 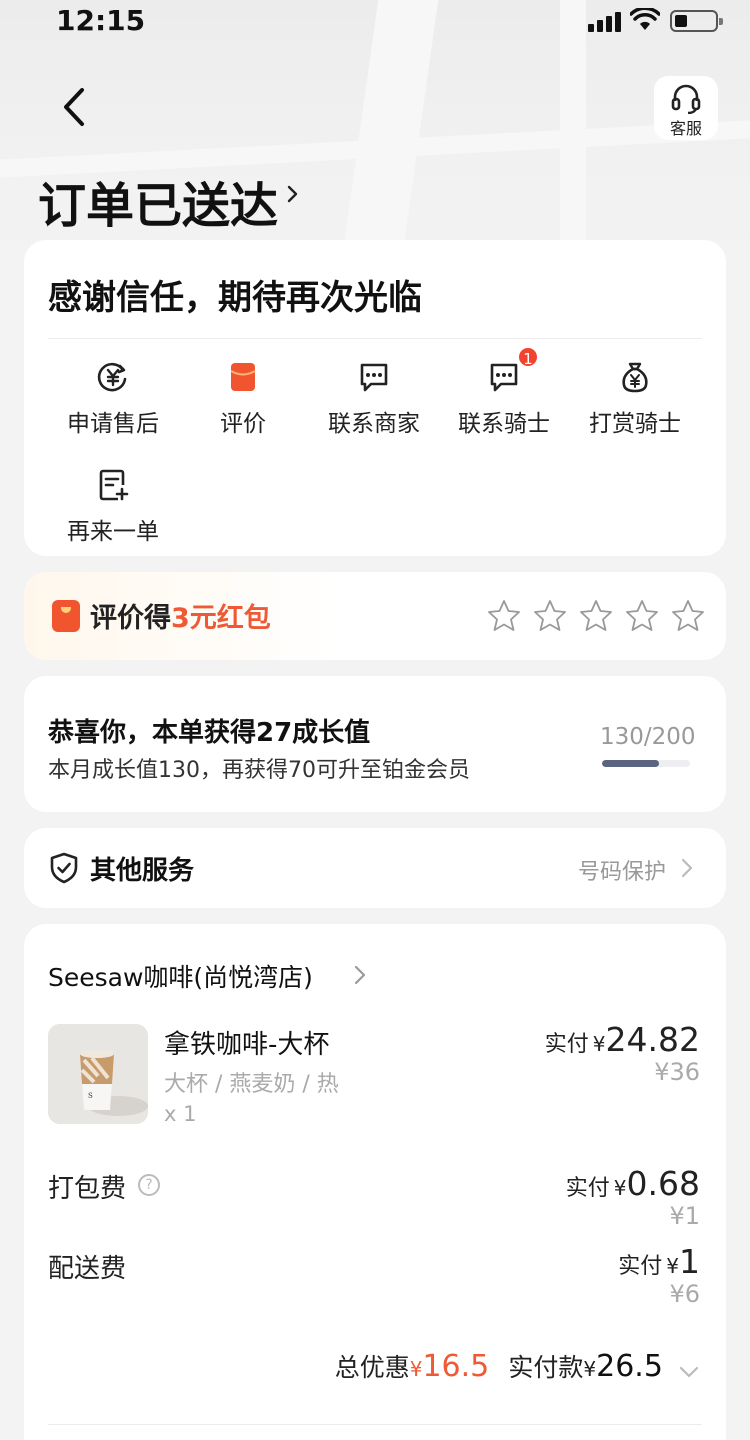 What do you see at coordinates (635, 377) in the screenshot?
I see `money-bag-icon` at bounding box center [635, 377].